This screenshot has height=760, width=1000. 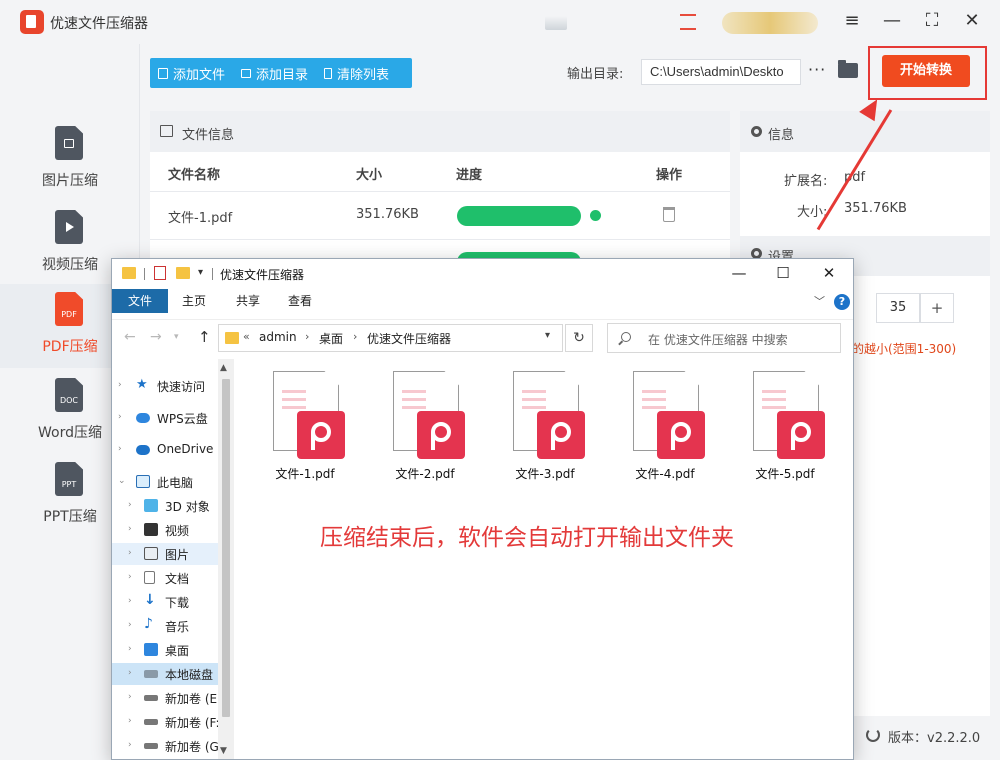 I want to click on skin-icon, so click(x=556, y=23).